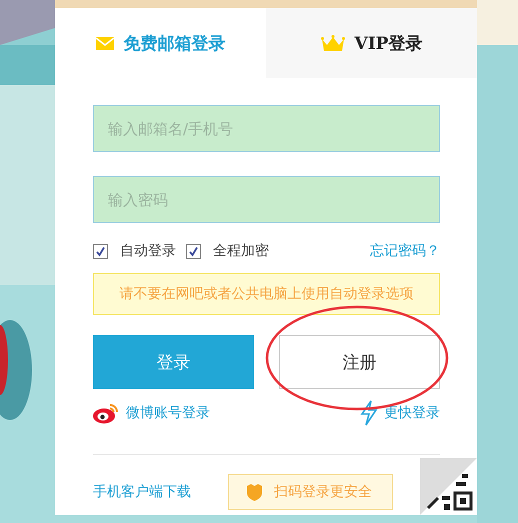 This screenshot has height=523, width=518. Describe the element at coordinates (173, 362) in the screenshot. I see `login-button: 登录` at that location.